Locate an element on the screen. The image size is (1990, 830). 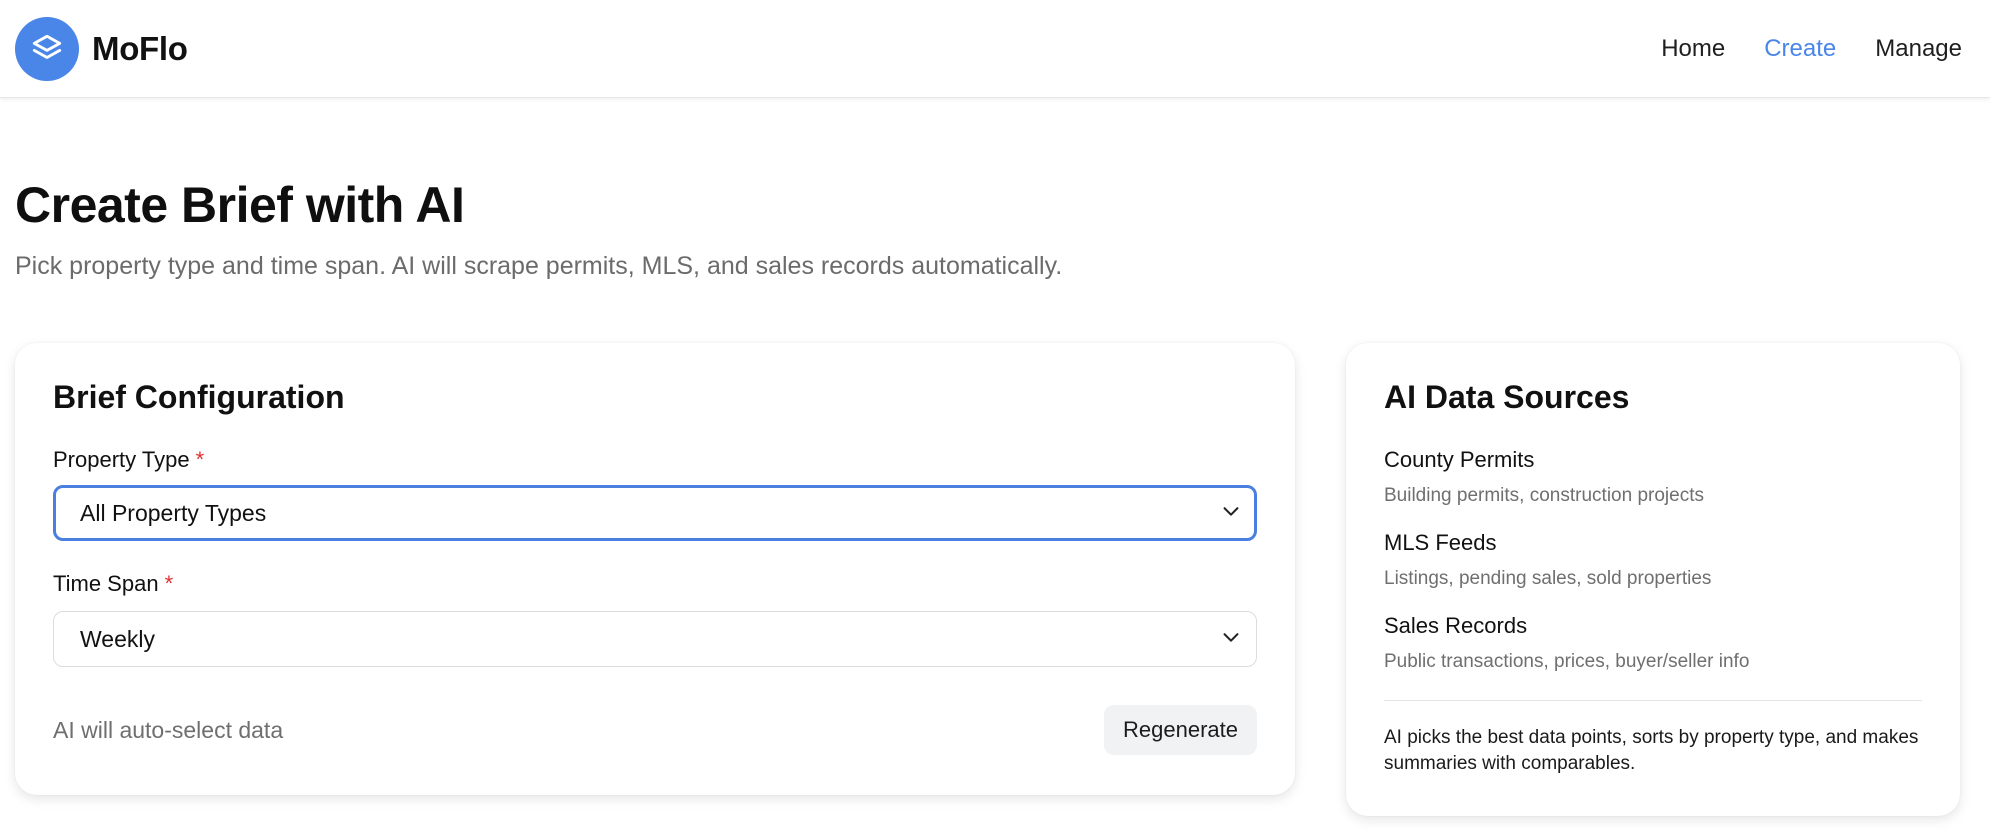
page-title: Create Brief with AI is located at coordinates (240, 205).